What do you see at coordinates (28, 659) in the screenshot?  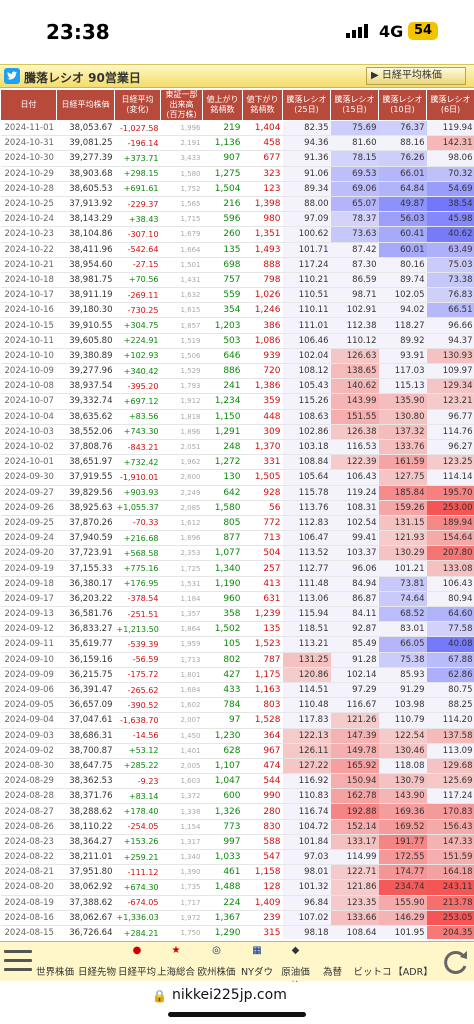 I see `date-cell: 2024-09-10` at bounding box center [28, 659].